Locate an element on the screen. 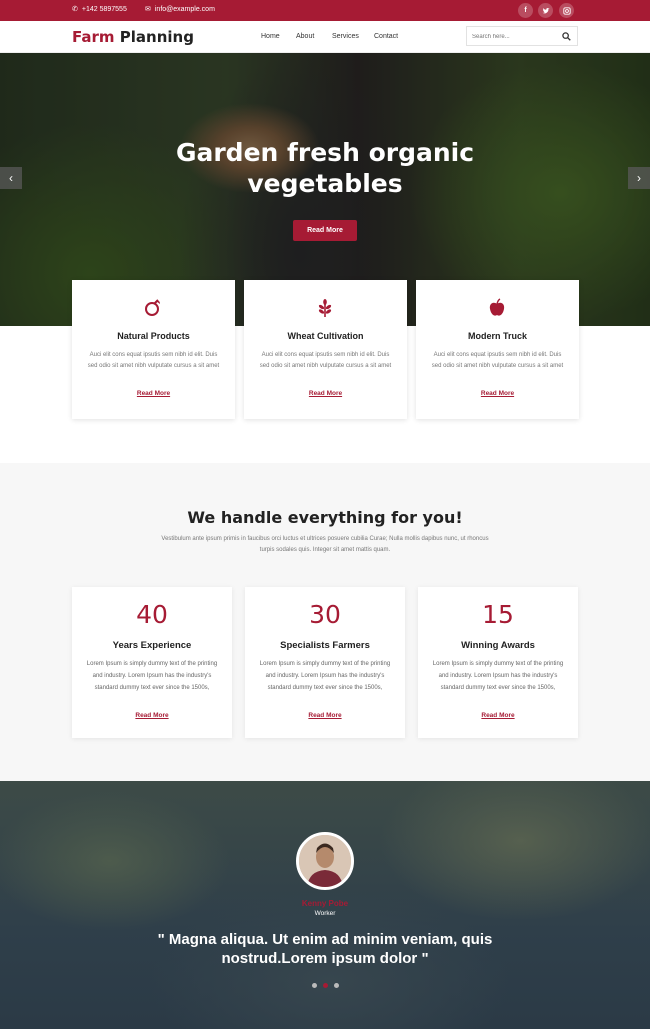  stat-title: Years Experience is located at coordinates (152, 645).